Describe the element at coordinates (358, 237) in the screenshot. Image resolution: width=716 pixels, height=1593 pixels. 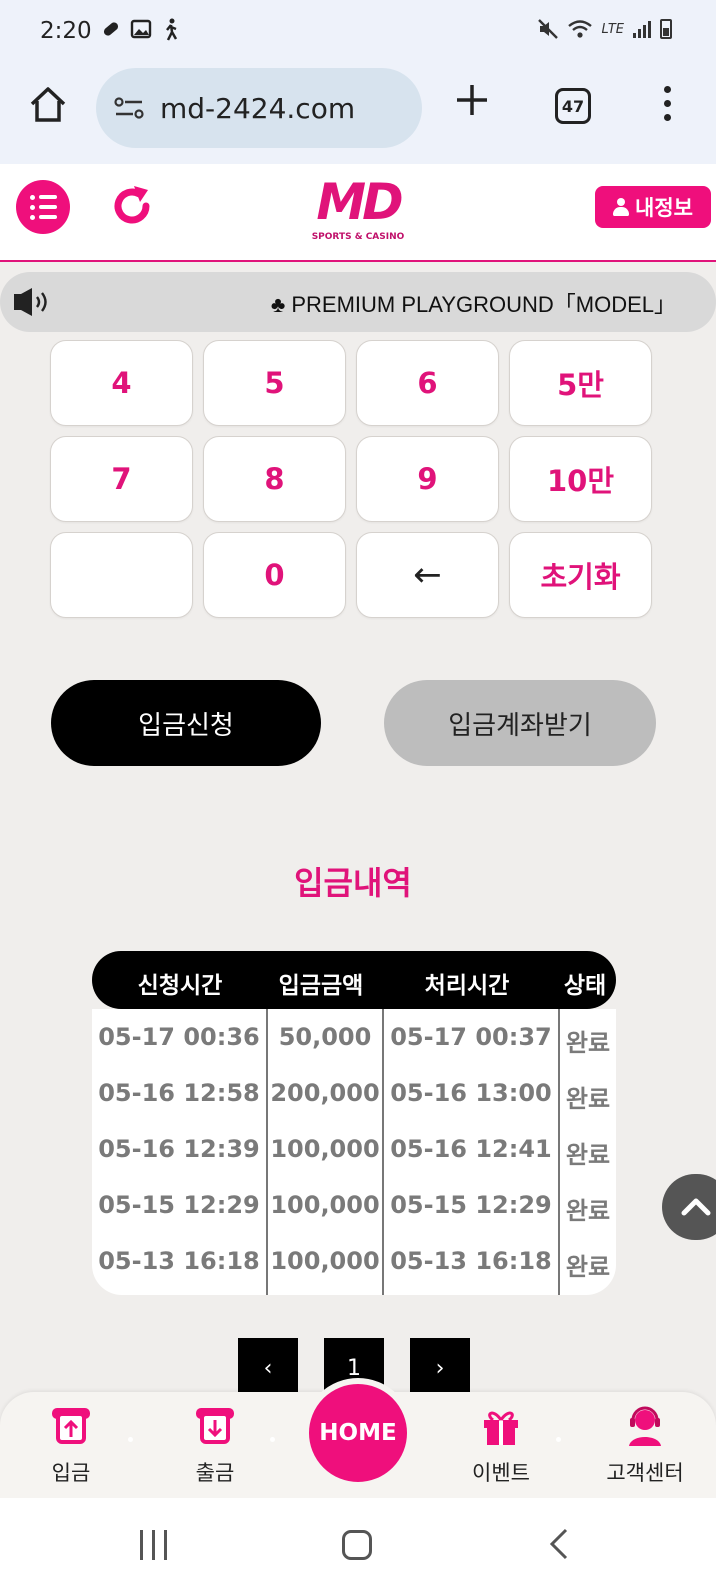
I see `logo-subtitle: SPORTS & CASINO` at that location.